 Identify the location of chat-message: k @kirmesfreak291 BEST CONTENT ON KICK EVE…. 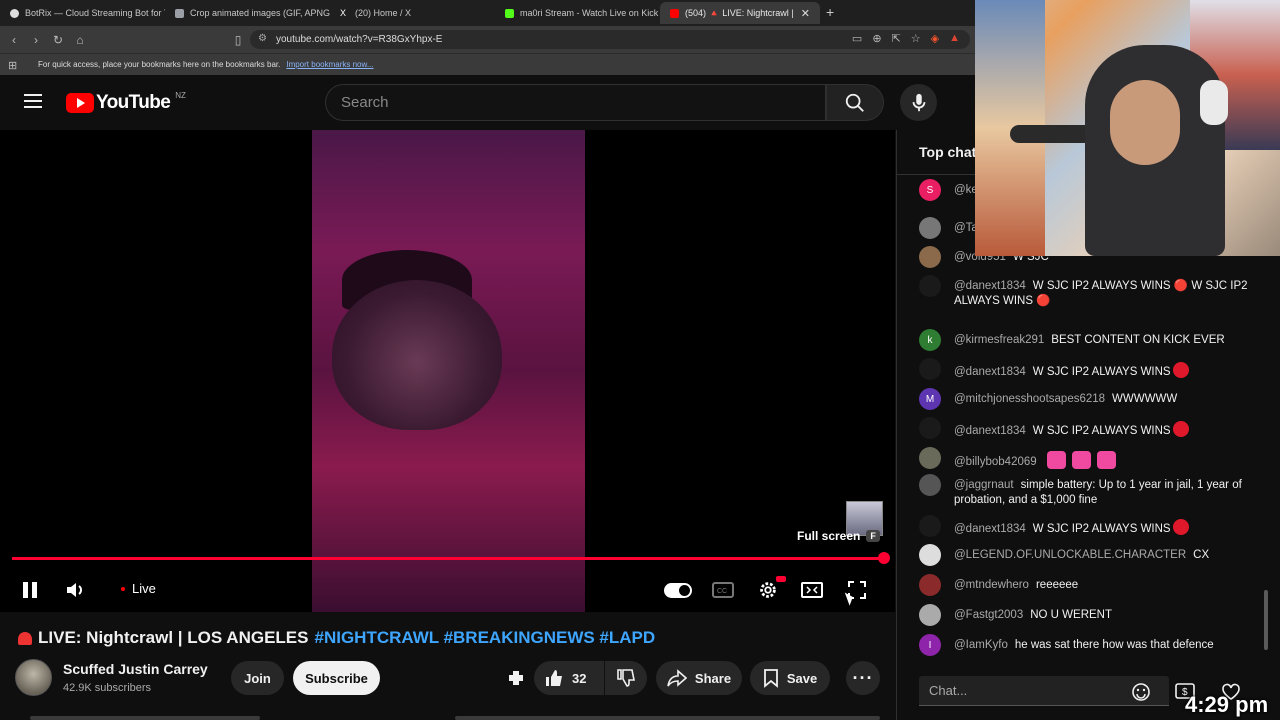
(1084, 340).